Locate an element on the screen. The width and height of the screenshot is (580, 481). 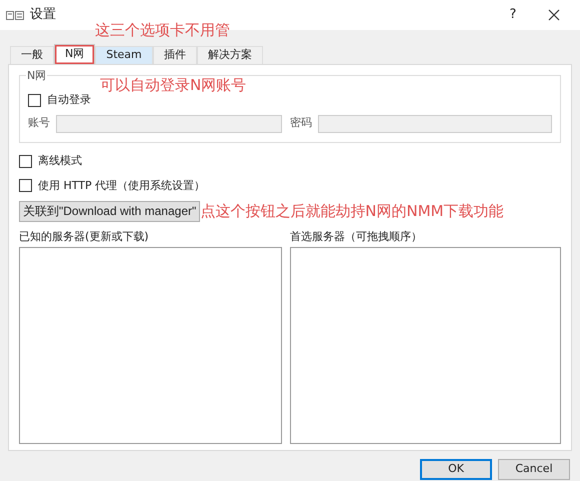
dialog-button: Cancel is located at coordinates (534, 469).